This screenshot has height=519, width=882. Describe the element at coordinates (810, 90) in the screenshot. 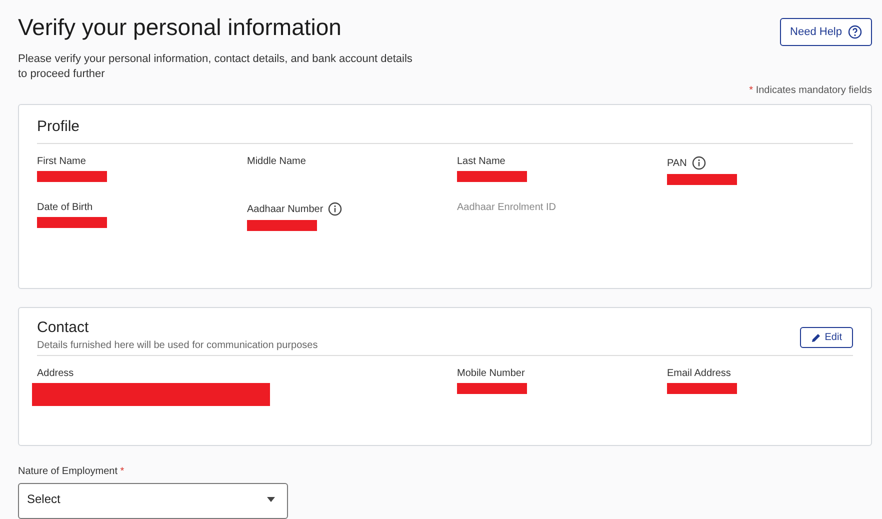

I see `mandatory-note: * Indicates mandatory fields` at that location.